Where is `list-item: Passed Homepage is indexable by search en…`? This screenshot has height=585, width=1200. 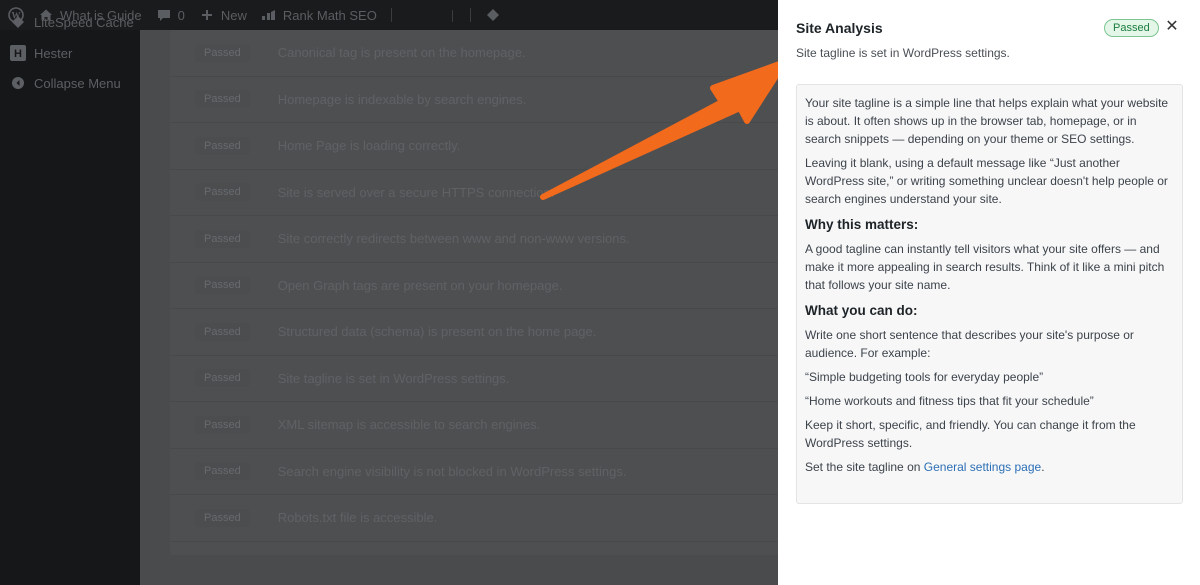
list-item: Passed Homepage is indexable by search en… is located at coordinates (474, 100).